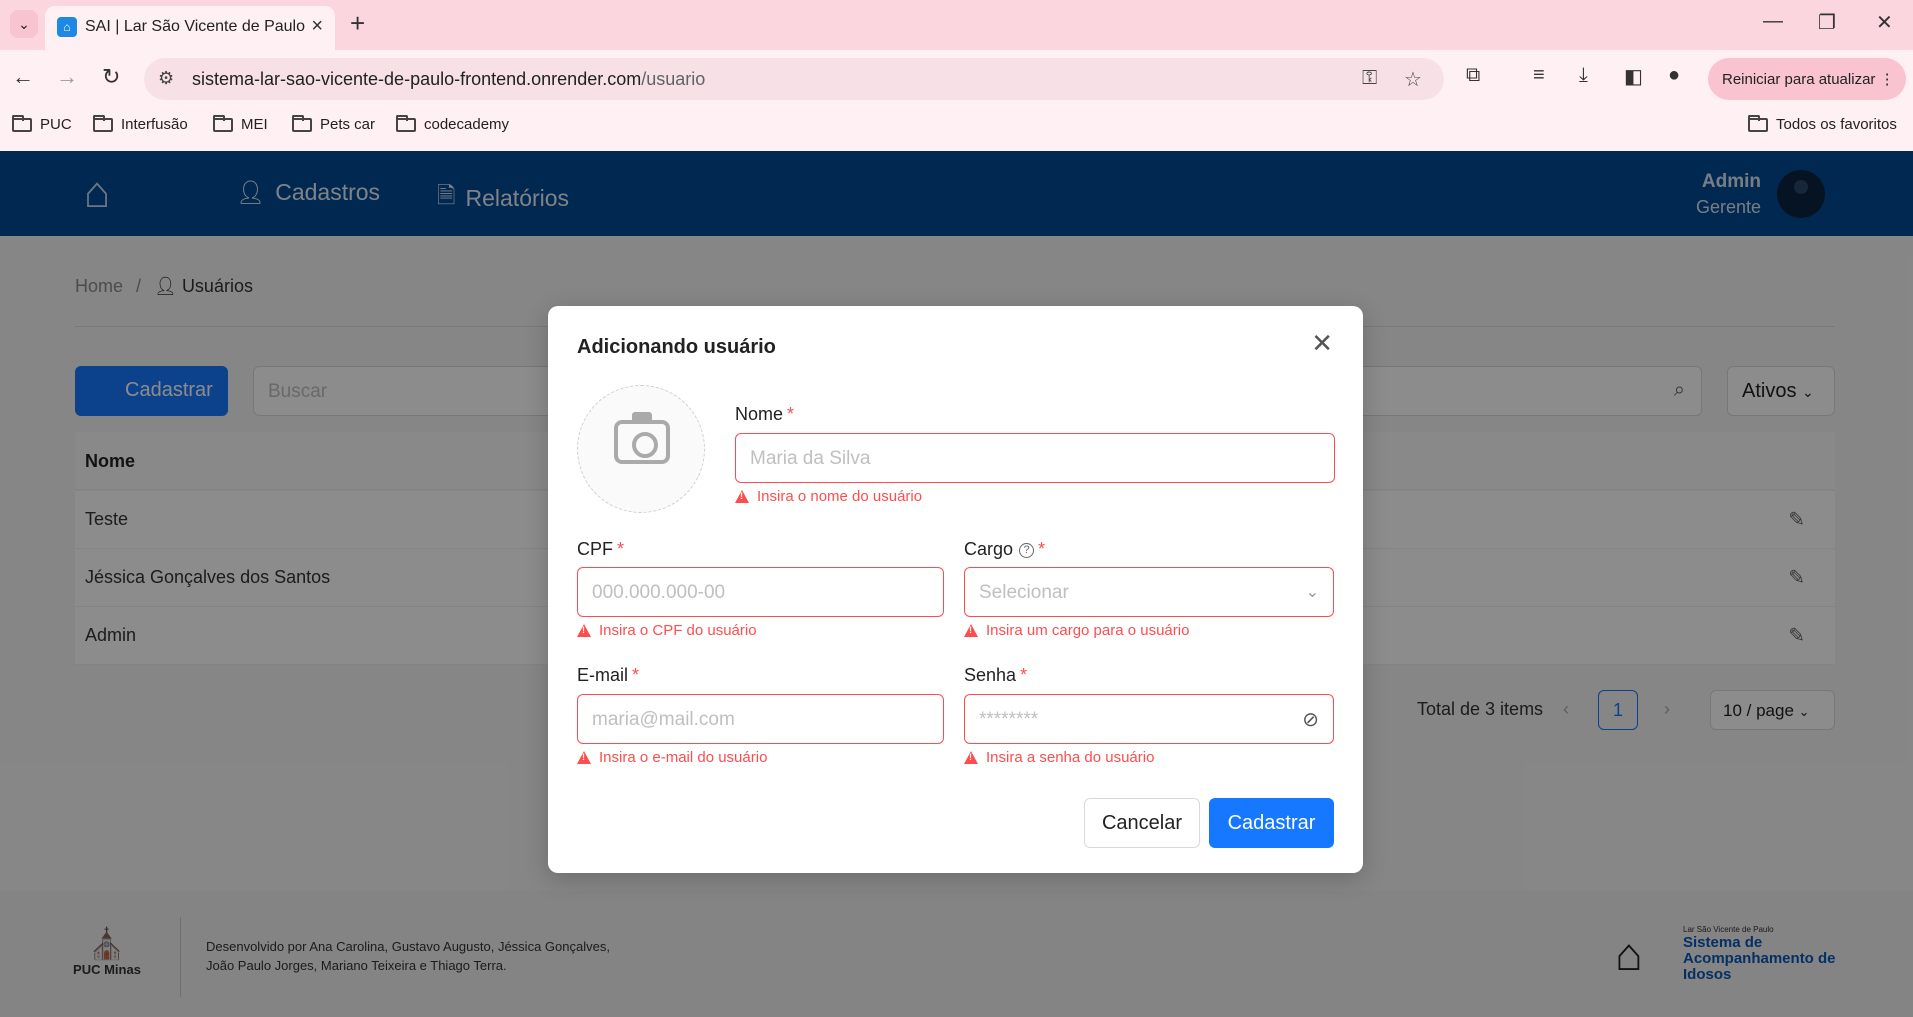 The image size is (1913, 1017). I want to click on close-tab-icon: ×, so click(317, 26).